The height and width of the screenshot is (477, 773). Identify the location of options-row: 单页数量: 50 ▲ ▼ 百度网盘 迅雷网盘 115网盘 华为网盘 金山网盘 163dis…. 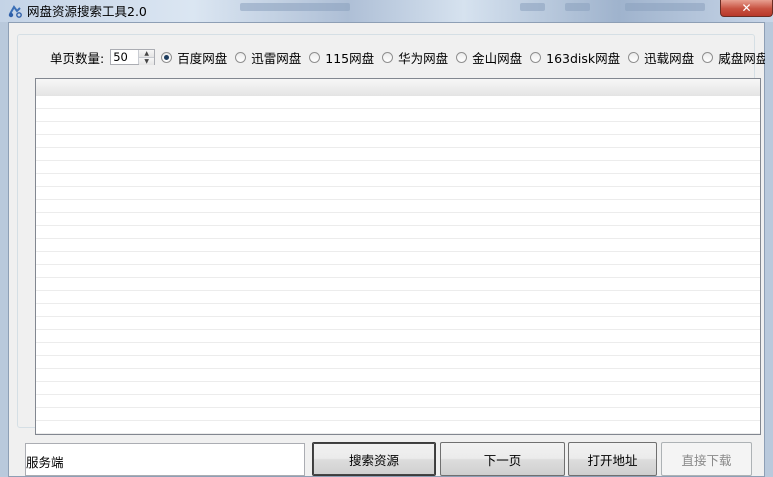
(402, 57).